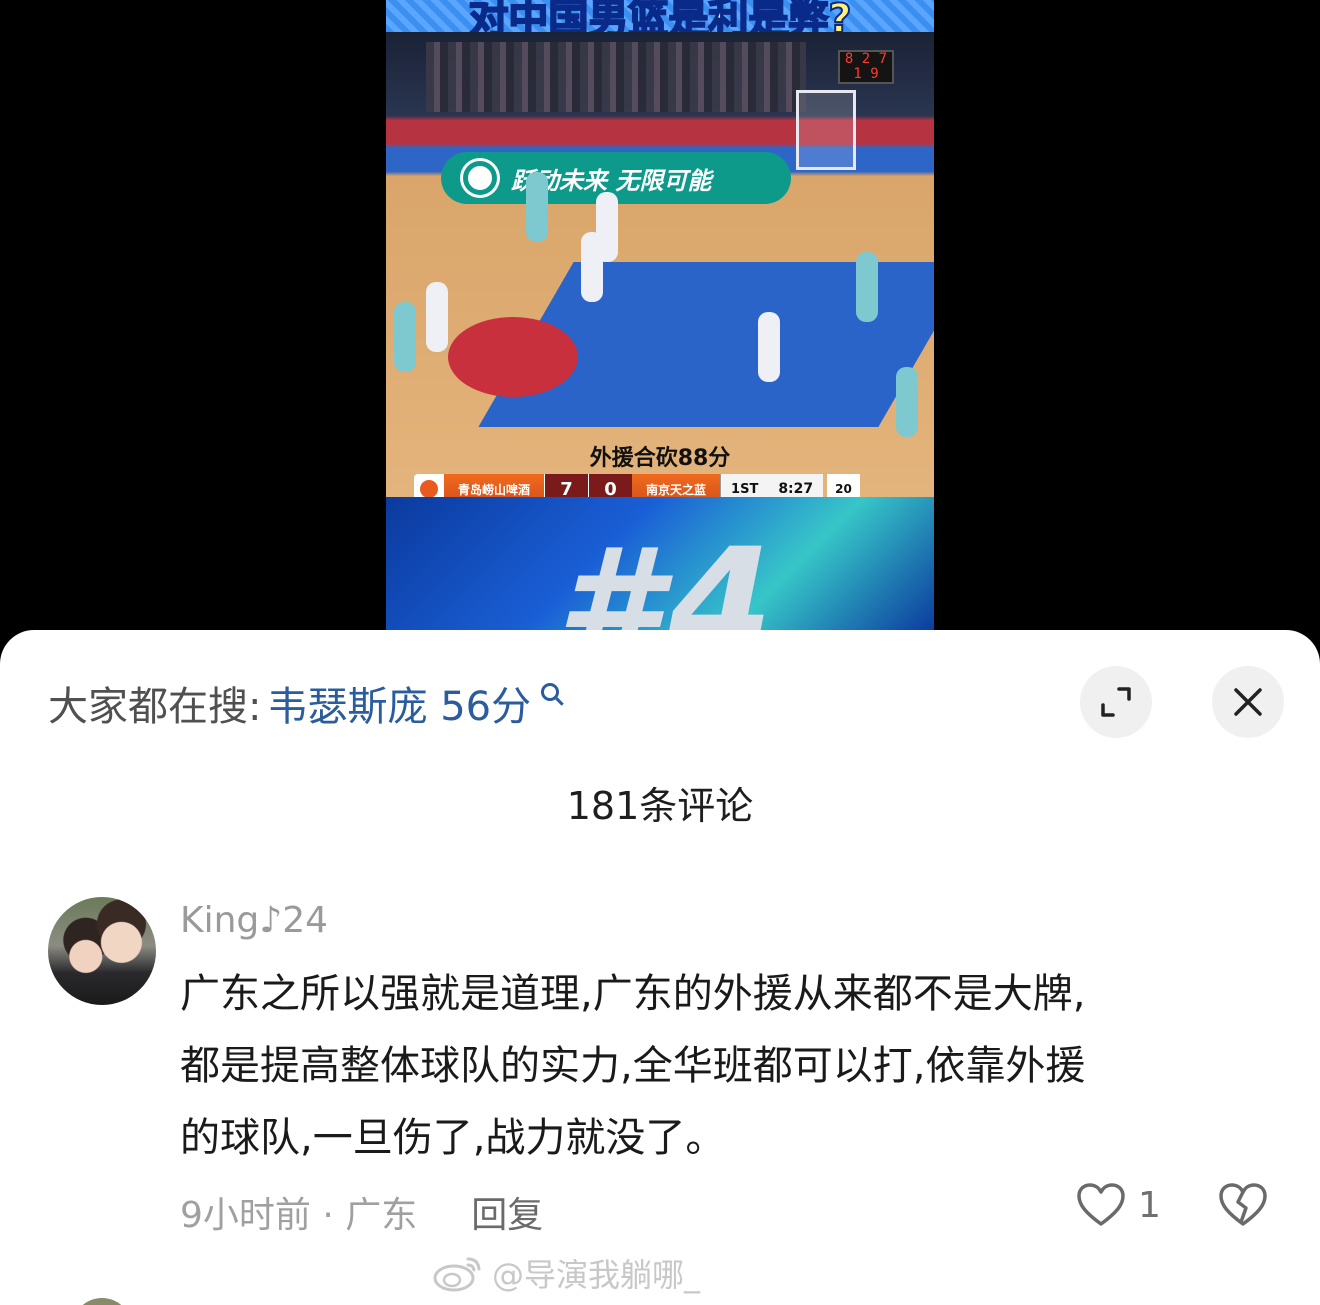 This screenshot has width=1320, height=1305. I want to click on username: King♪24, so click(254, 920).